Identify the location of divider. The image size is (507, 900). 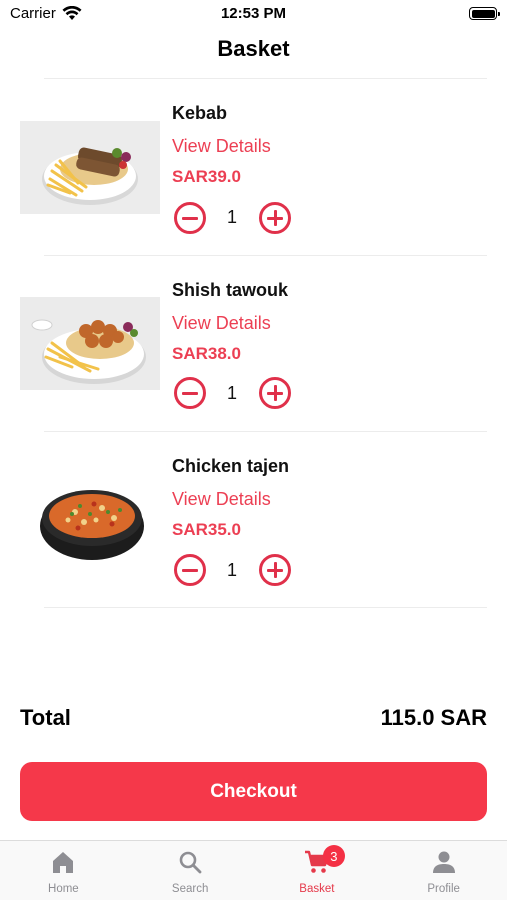
(265, 607).